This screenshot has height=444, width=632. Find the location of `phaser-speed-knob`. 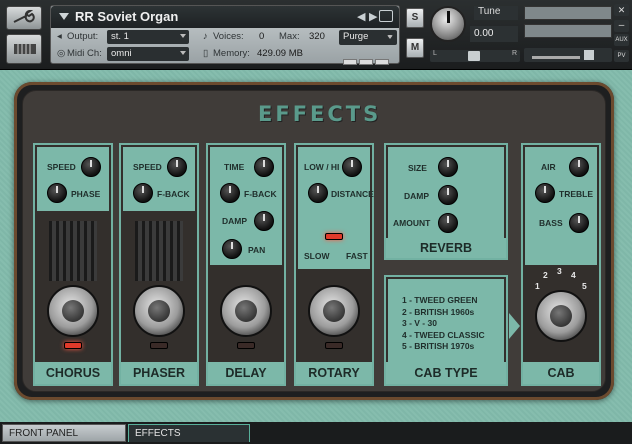

phaser-speed-knob is located at coordinates (177, 167).